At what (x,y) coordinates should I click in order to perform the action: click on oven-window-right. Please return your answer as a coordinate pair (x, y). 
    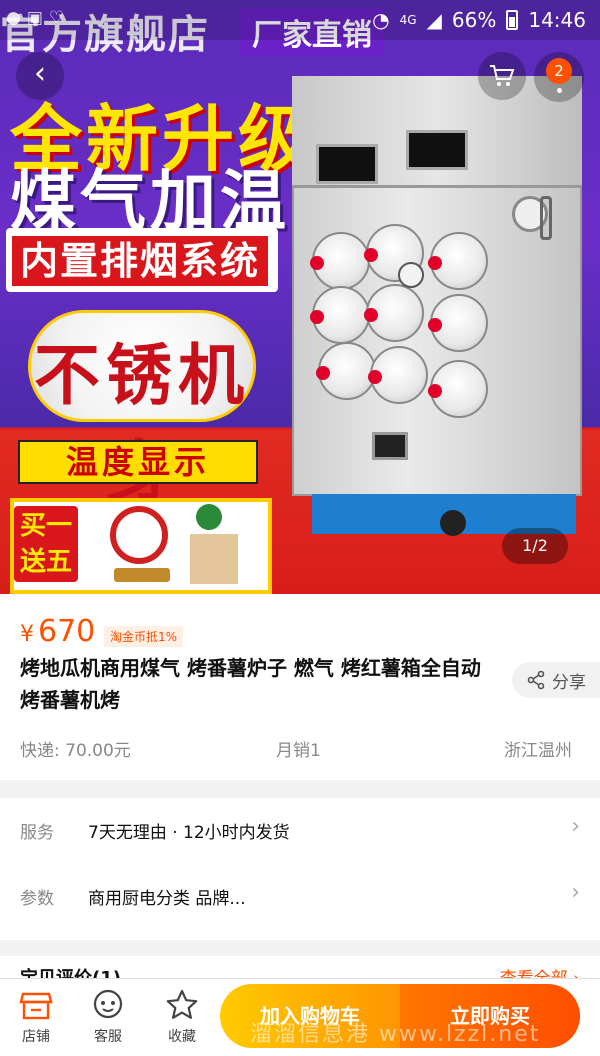
    Looking at the image, I should click on (437, 150).